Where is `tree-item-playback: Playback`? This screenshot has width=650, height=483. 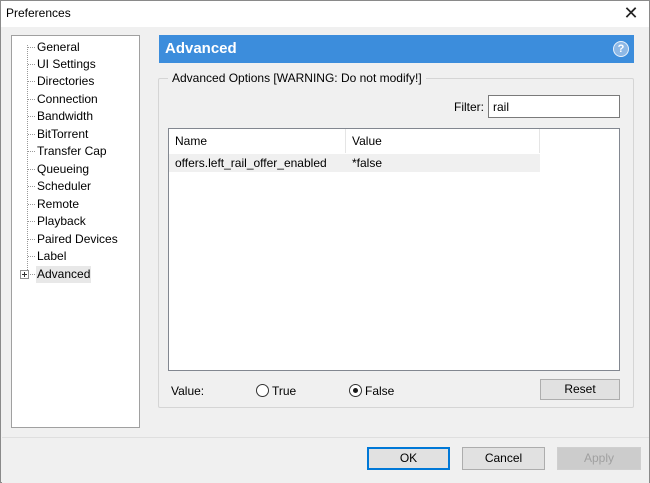
tree-item-playback: Playback is located at coordinates (75, 221).